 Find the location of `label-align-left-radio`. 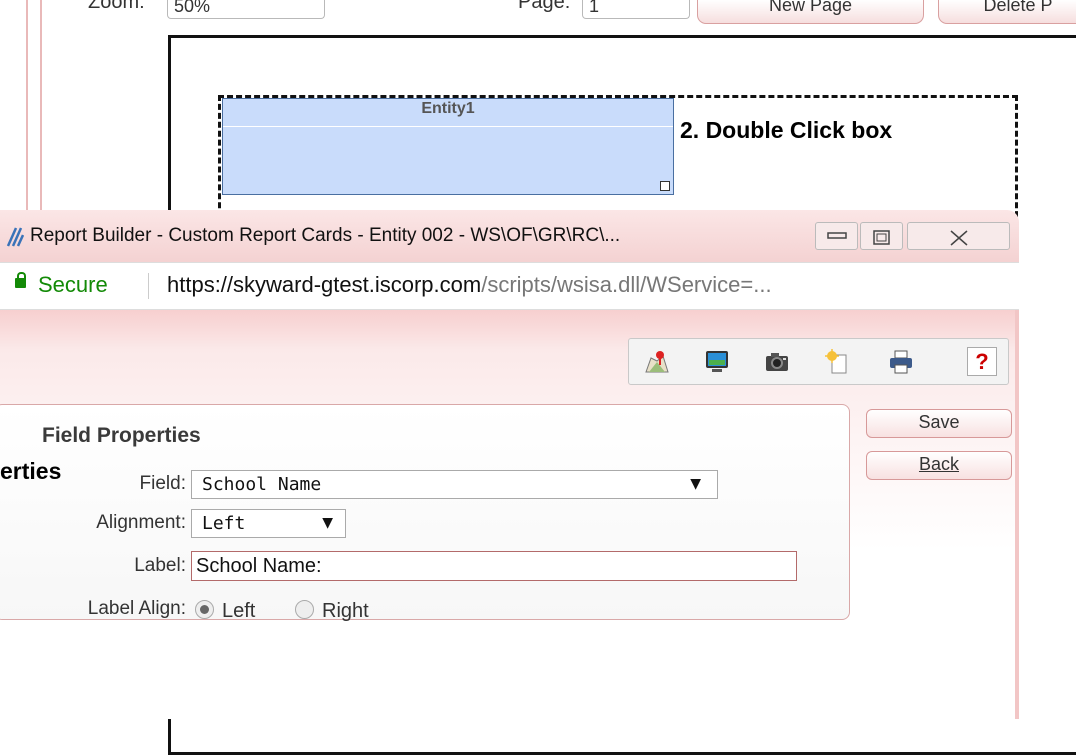

label-align-left-radio is located at coordinates (204, 609).